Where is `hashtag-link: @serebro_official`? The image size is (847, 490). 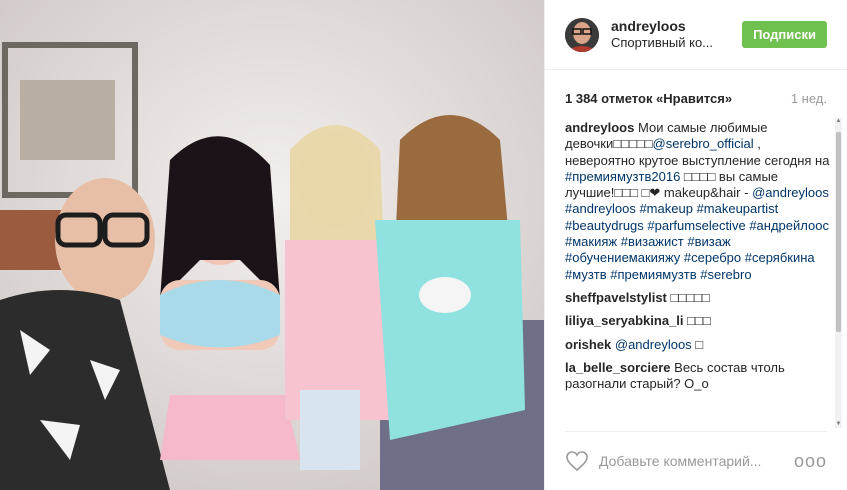 hashtag-link: @serebro_official is located at coordinates (703, 143).